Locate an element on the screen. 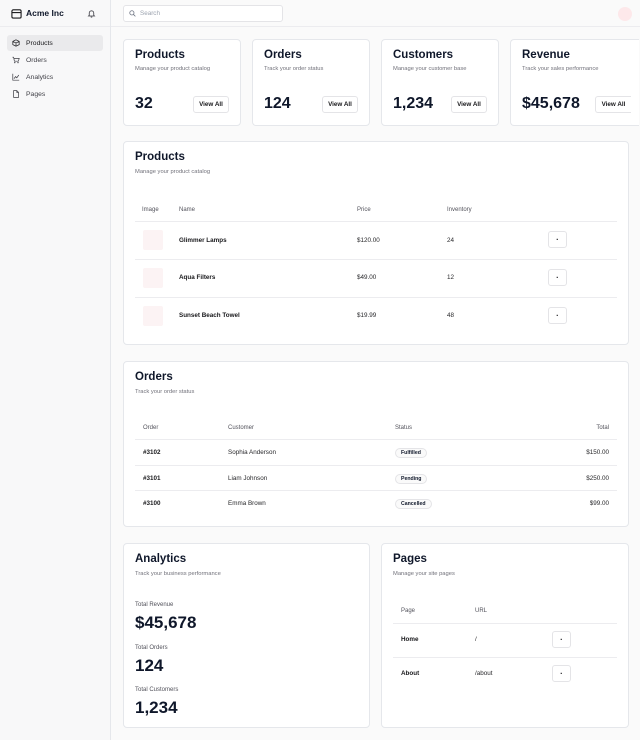  view-all-revenue-button: View All is located at coordinates (613, 104).